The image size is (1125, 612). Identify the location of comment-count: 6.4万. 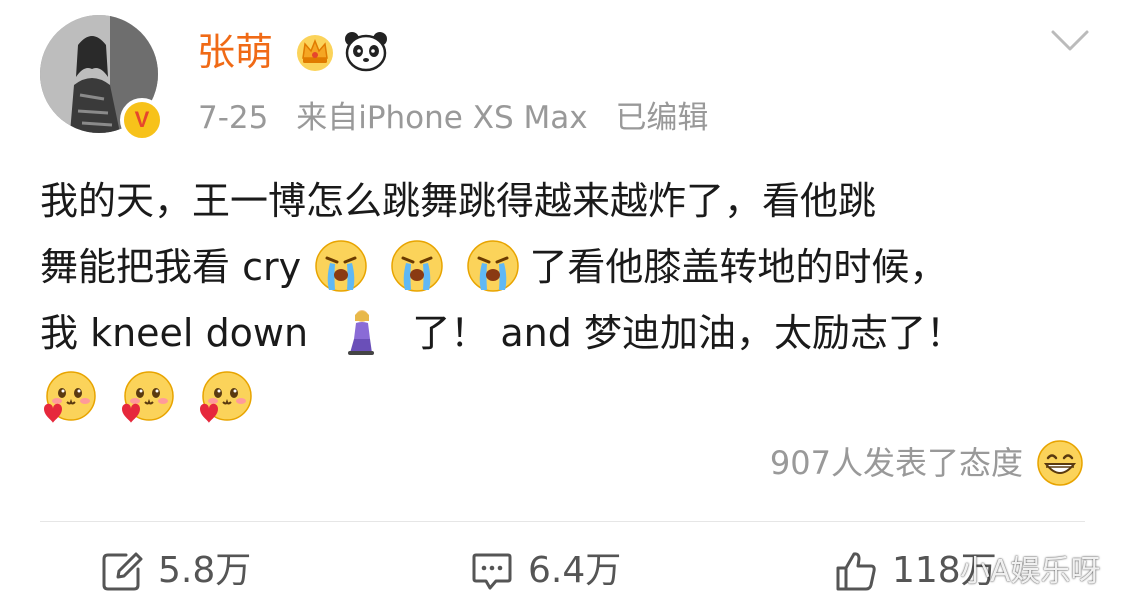
(575, 570).